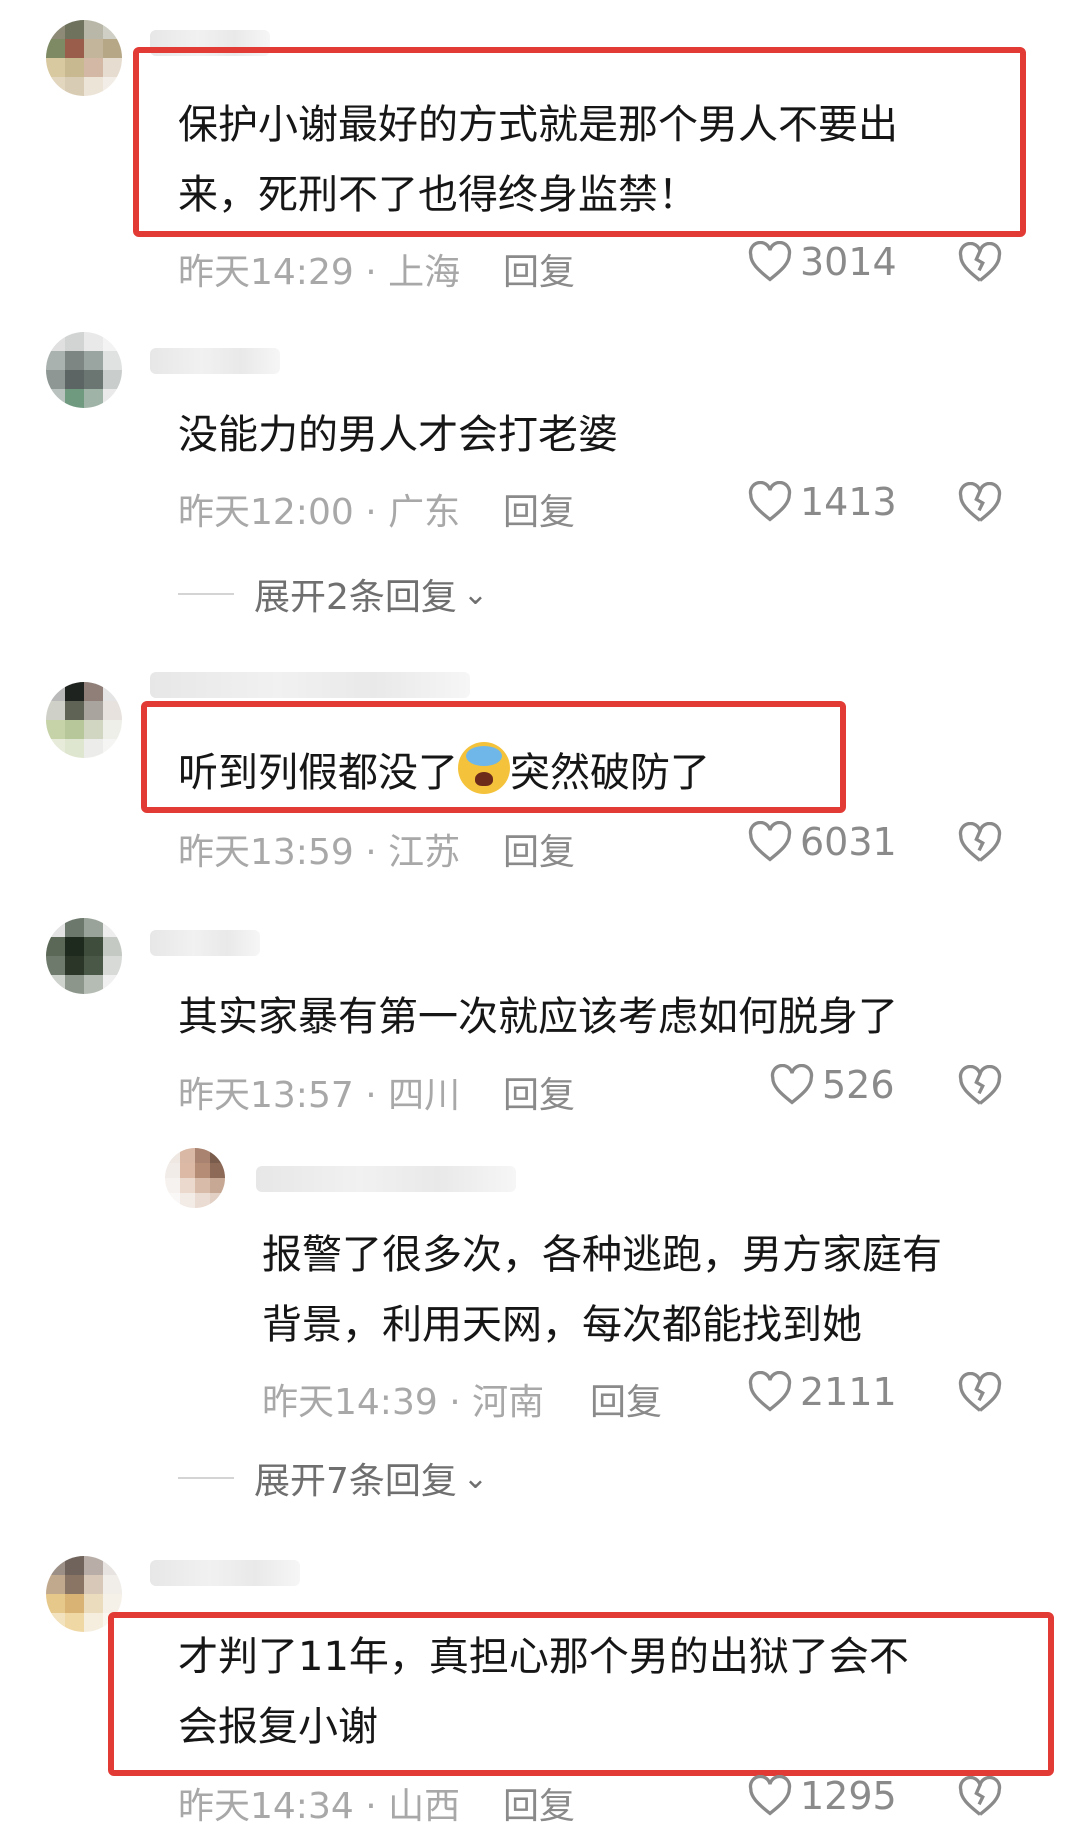 The height and width of the screenshot is (1829, 1077). Describe the element at coordinates (602, 1255) in the screenshot. I see `reply-text: 报警了很多次，各种逃跑，男方家庭有` at that location.